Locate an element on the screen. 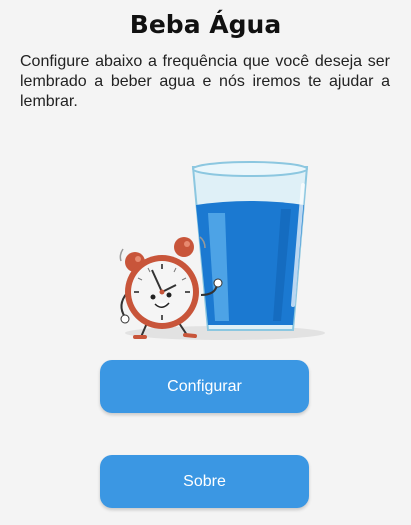  configure-button: Configurar is located at coordinates (204, 386).